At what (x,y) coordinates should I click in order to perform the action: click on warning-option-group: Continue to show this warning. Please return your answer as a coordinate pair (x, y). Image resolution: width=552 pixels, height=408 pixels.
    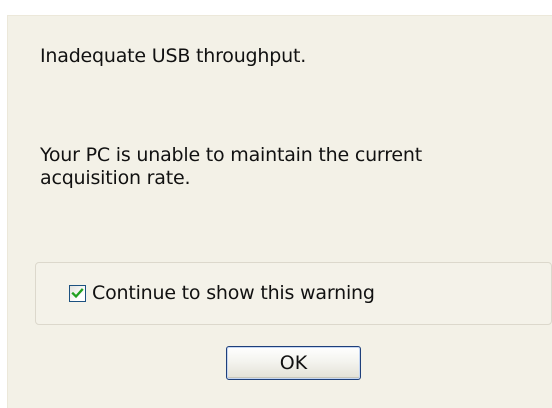
    Looking at the image, I should click on (293, 293).